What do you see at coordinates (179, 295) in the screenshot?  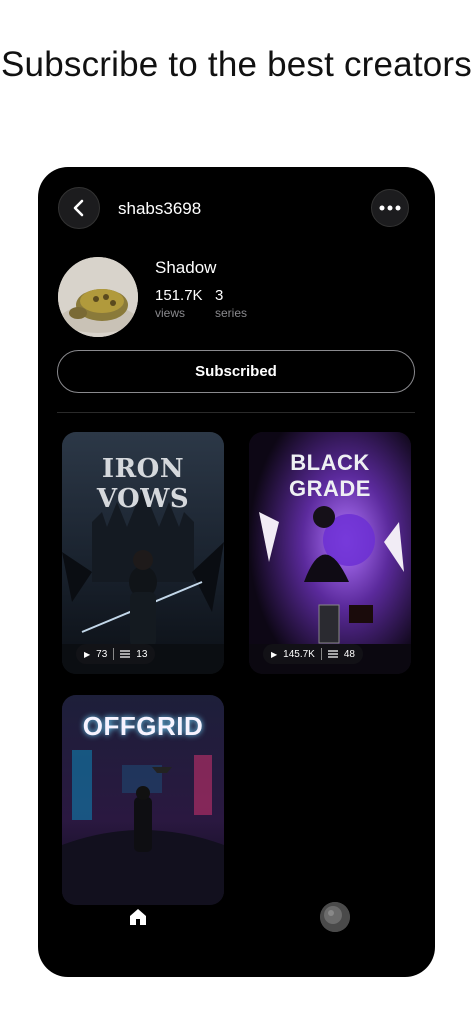 I see `views-value: 151.7K` at bounding box center [179, 295].